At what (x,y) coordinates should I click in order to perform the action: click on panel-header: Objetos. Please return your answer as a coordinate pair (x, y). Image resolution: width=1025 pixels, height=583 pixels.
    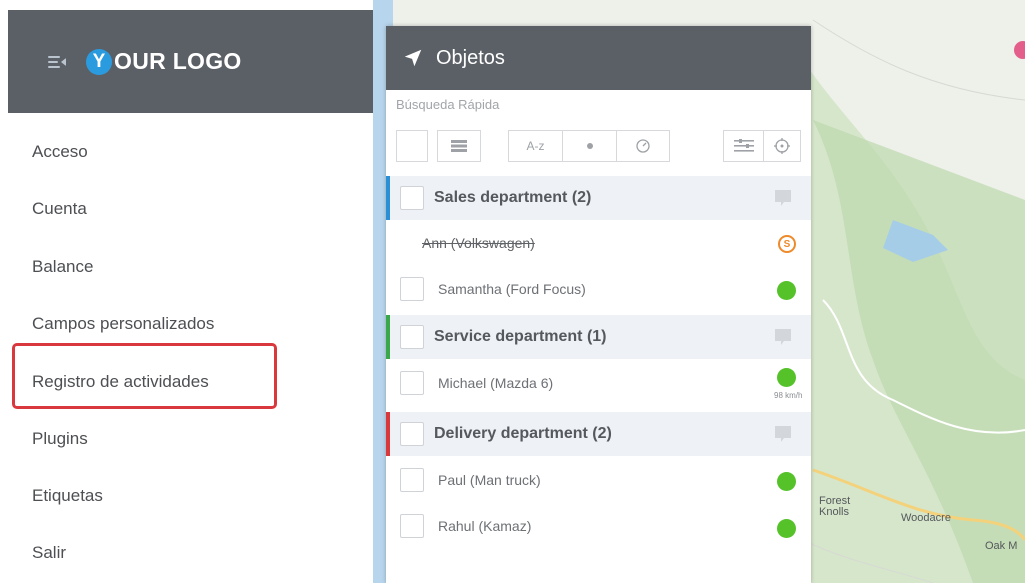
    Looking at the image, I should click on (598, 58).